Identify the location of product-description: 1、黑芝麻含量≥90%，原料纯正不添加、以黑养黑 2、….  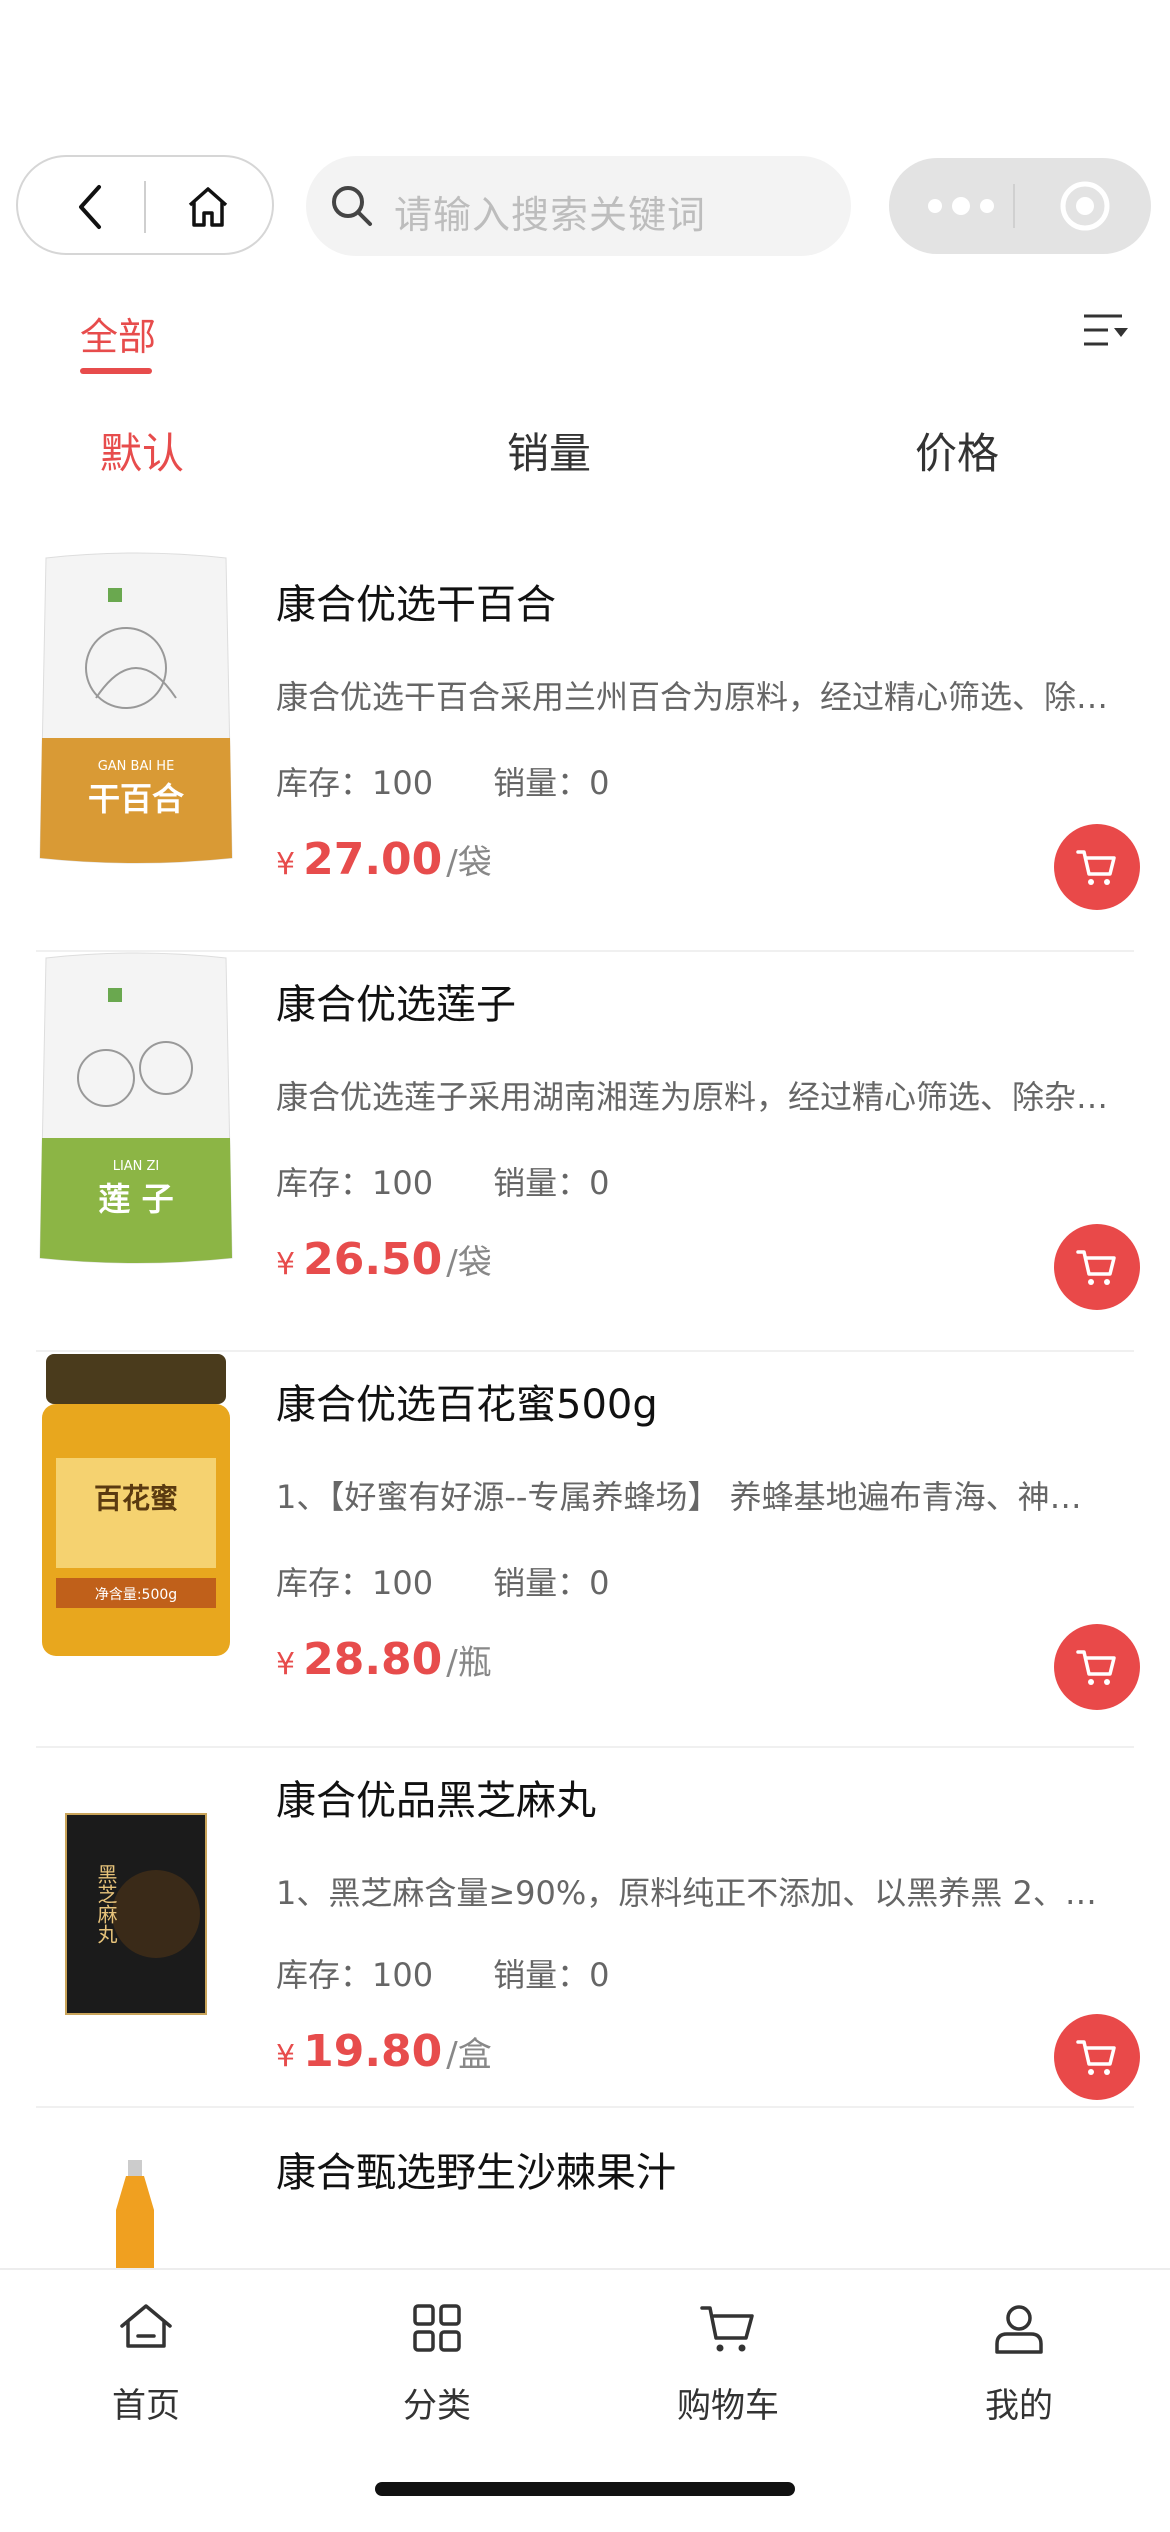
(686, 1893).